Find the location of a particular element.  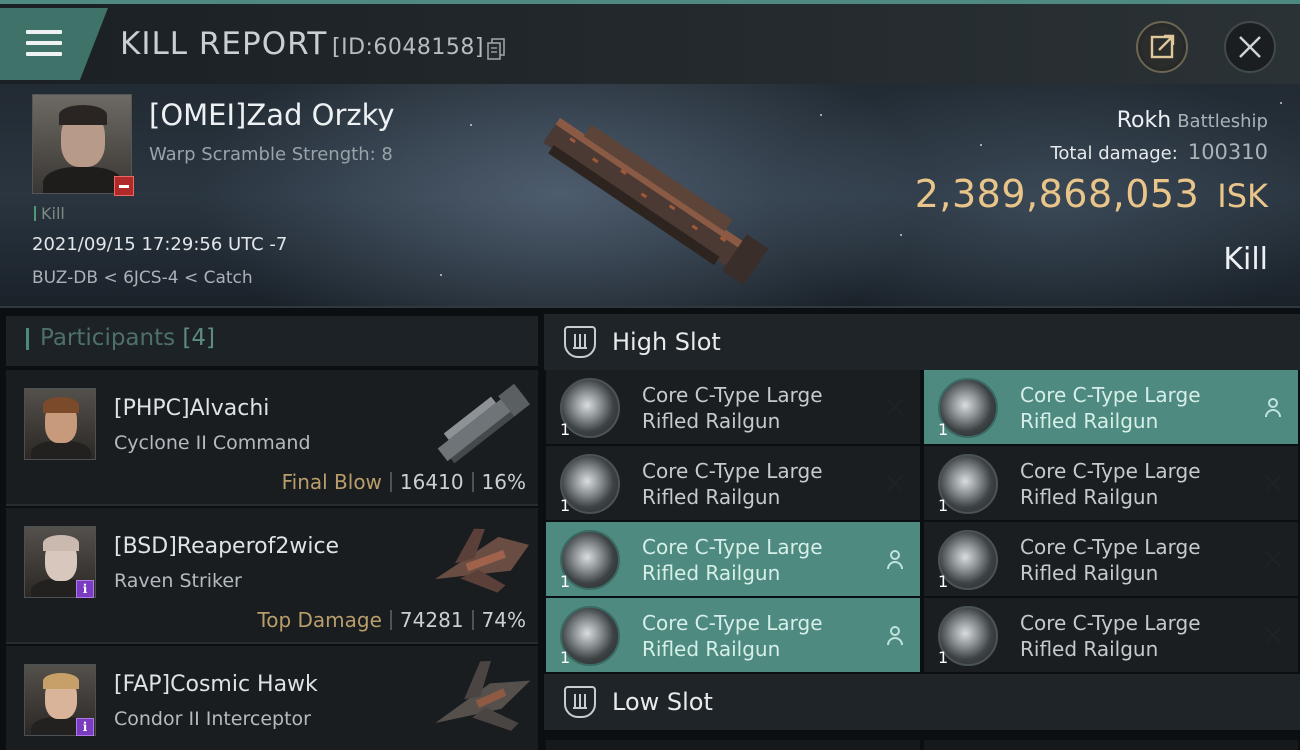

total-damage: Total damage: 100310 is located at coordinates (1159, 152).